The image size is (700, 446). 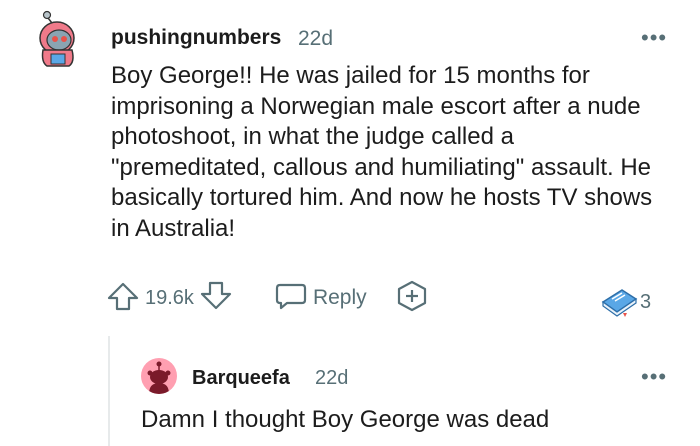 What do you see at coordinates (109, 391) in the screenshot?
I see `thread-line` at bounding box center [109, 391].